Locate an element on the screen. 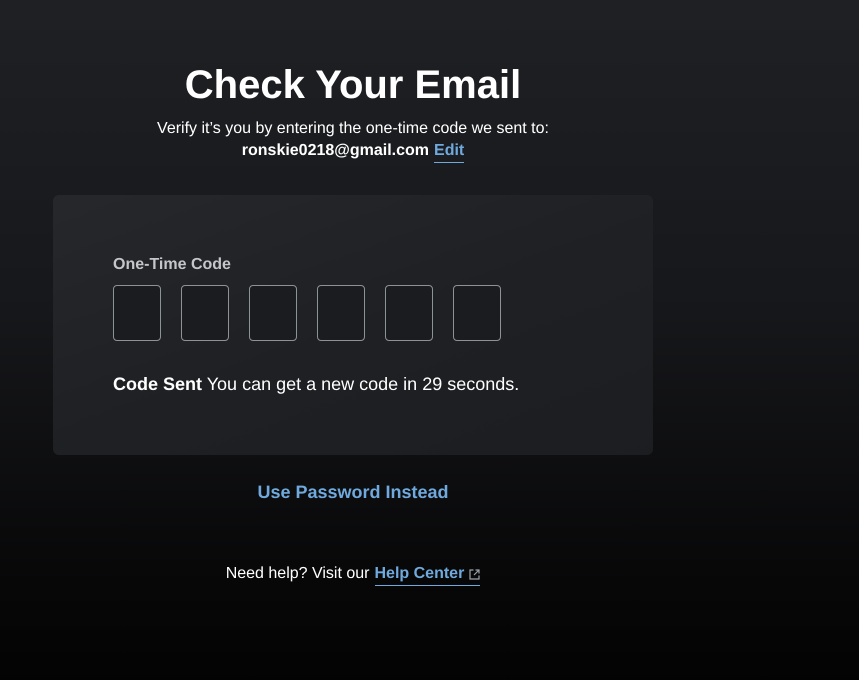  code-label: One-Time Code is located at coordinates (172, 265).